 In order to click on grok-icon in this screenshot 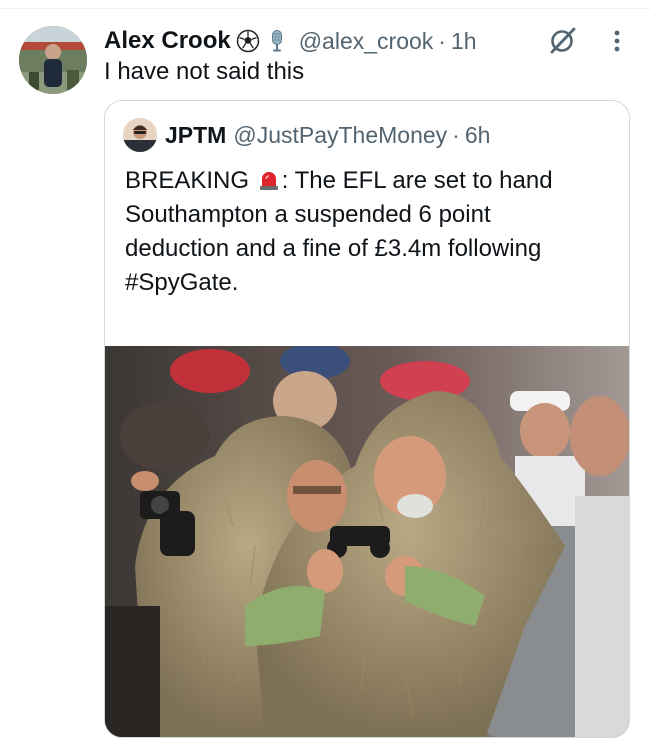, I will do `click(563, 40)`.